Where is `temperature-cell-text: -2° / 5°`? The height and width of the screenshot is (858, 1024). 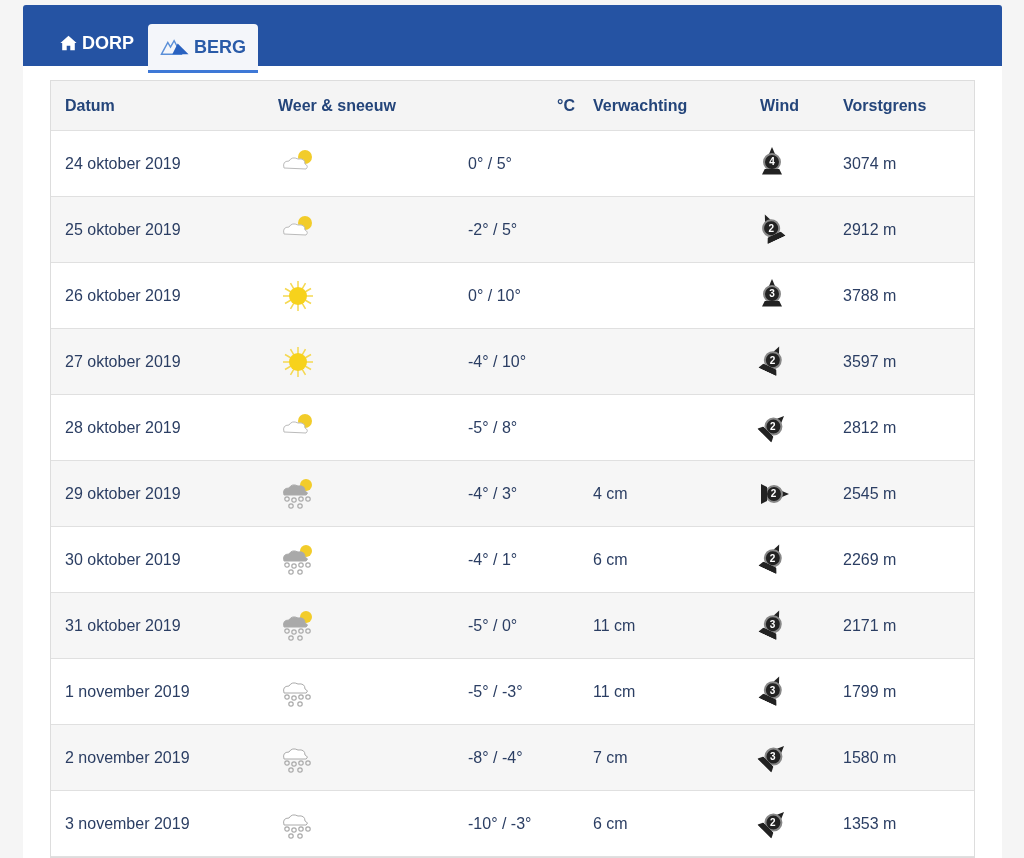 temperature-cell-text: -2° / 5° is located at coordinates (493, 229).